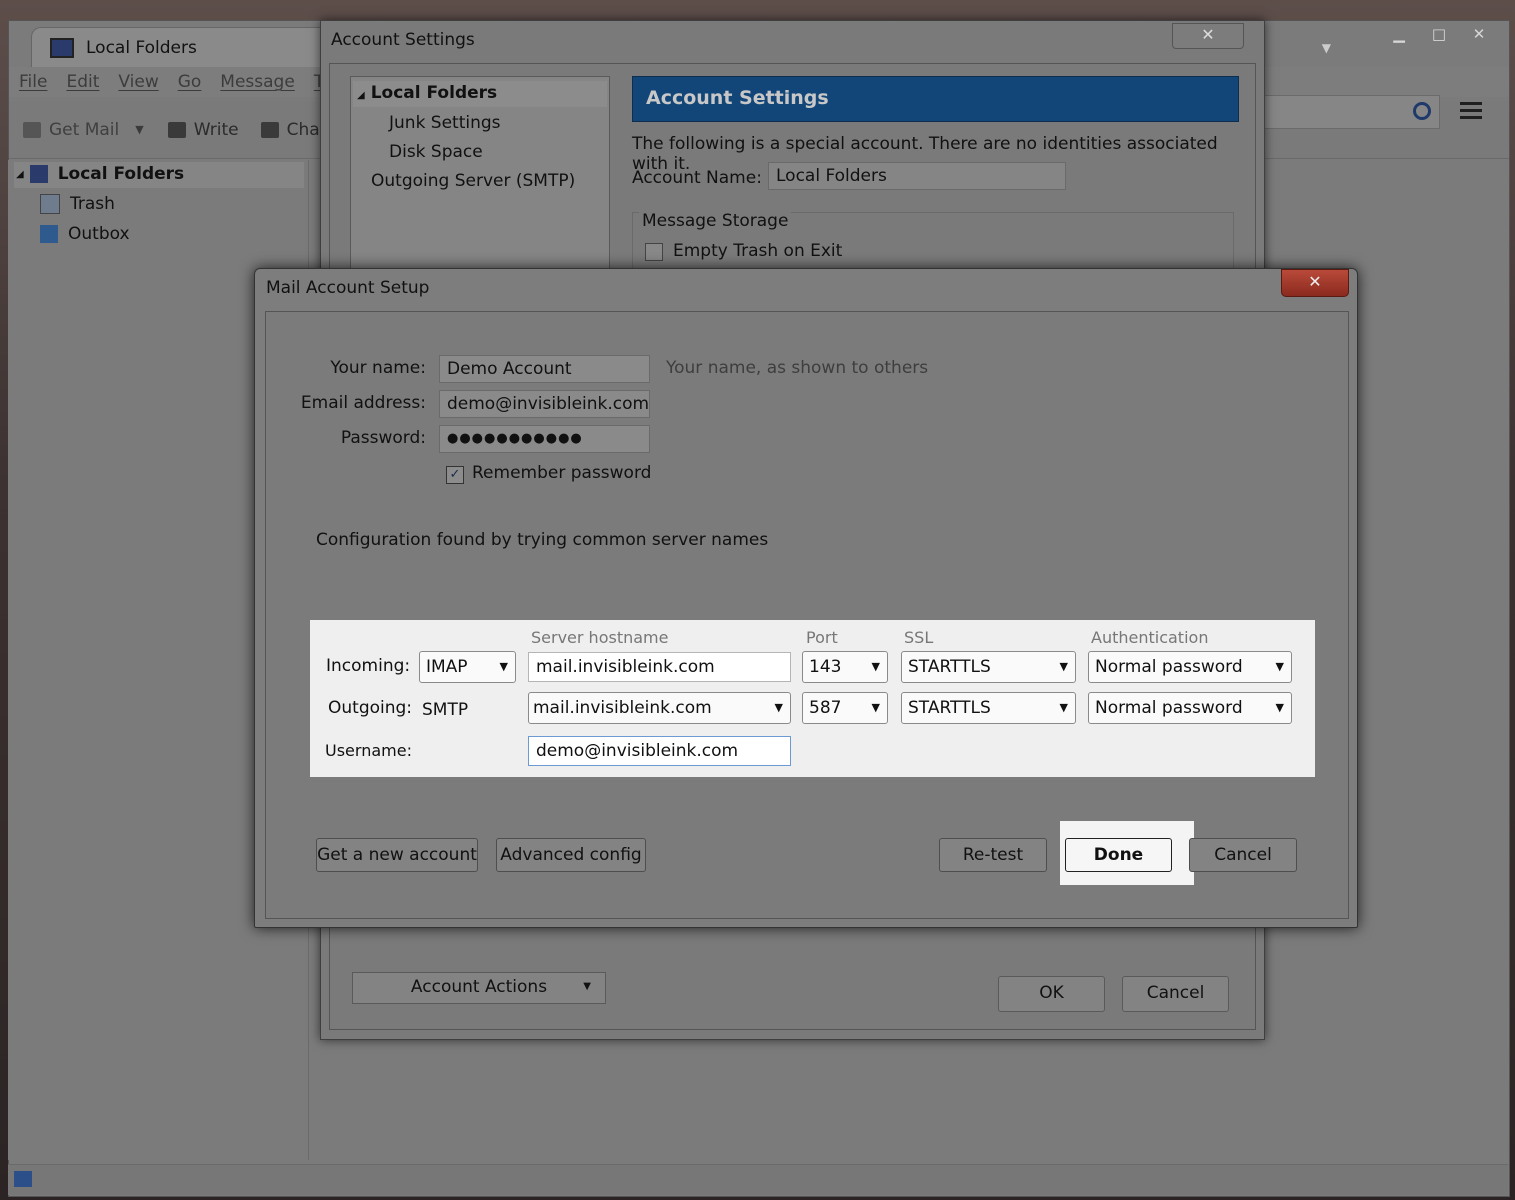 This screenshot has width=1515, height=1200. What do you see at coordinates (363, 403) in the screenshot?
I see `email-label: Email address:` at bounding box center [363, 403].